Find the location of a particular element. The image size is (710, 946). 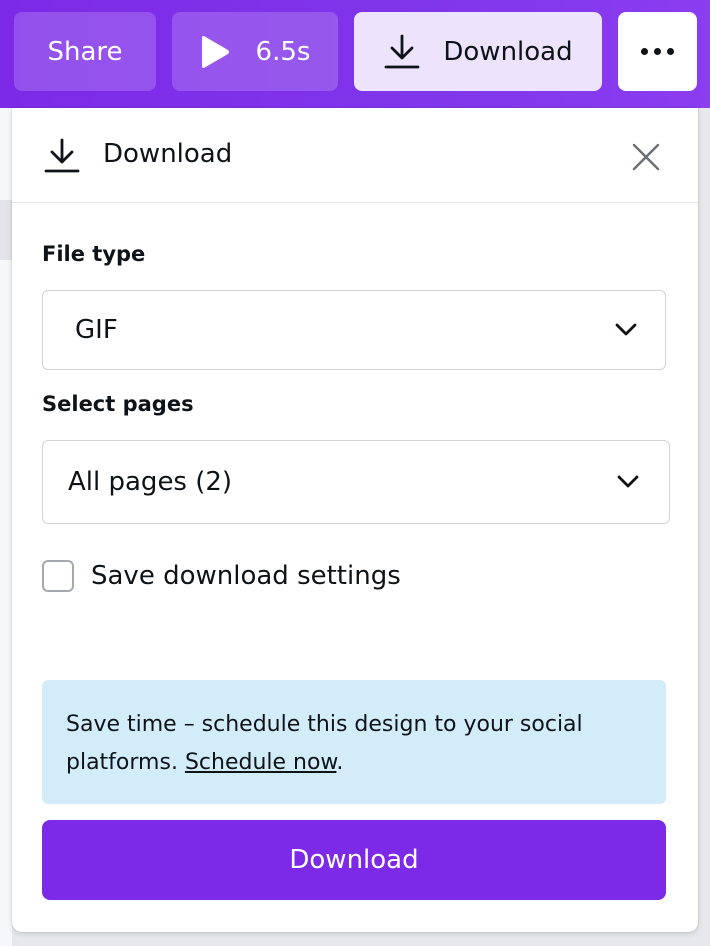

save-settings-checkbox is located at coordinates (58, 576).